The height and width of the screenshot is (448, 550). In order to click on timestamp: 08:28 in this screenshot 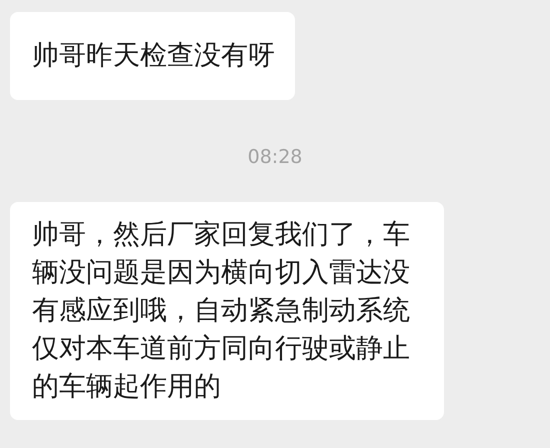, I will do `click(275, 157)`.